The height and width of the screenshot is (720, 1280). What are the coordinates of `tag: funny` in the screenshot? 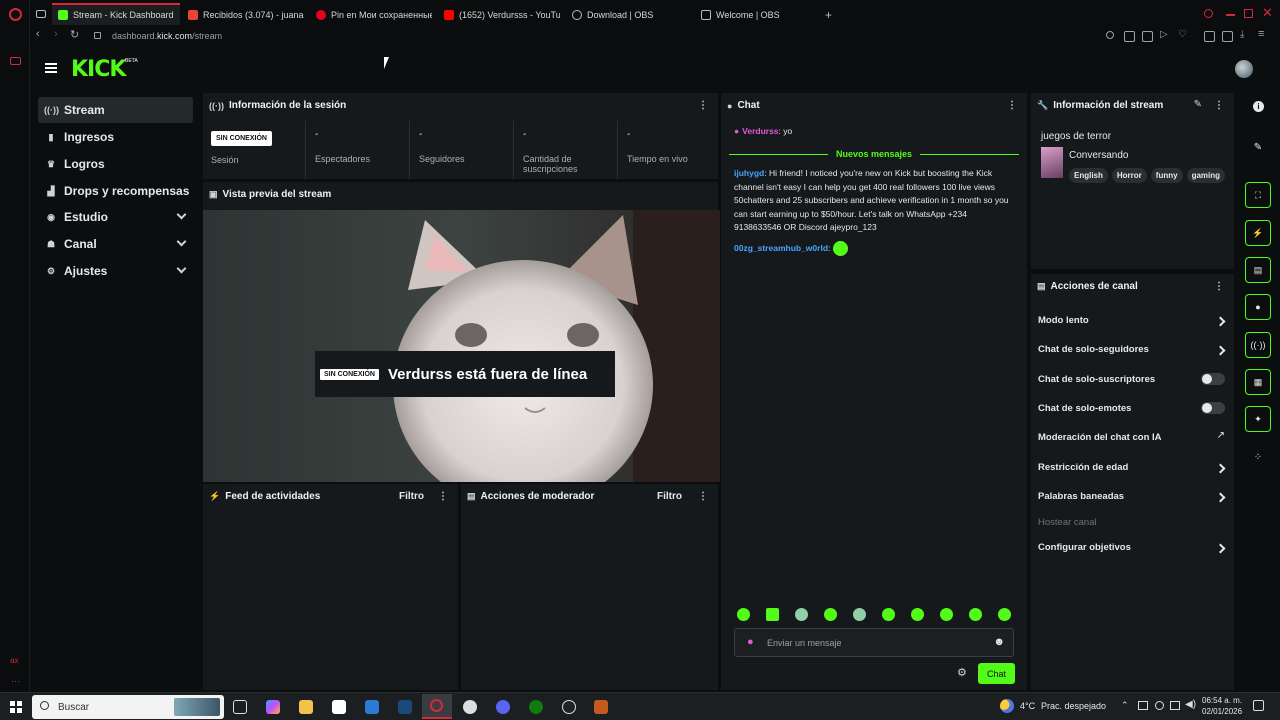 It's located at (1166, 175).